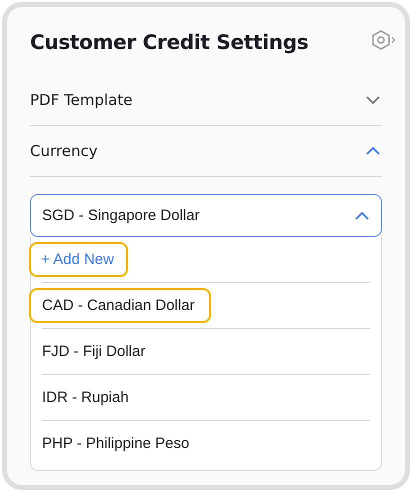  What do you see at coordinates (206, 100) in the screenshot?
I see `accordion-header: PDF Template` at bounding box center [206, 100].